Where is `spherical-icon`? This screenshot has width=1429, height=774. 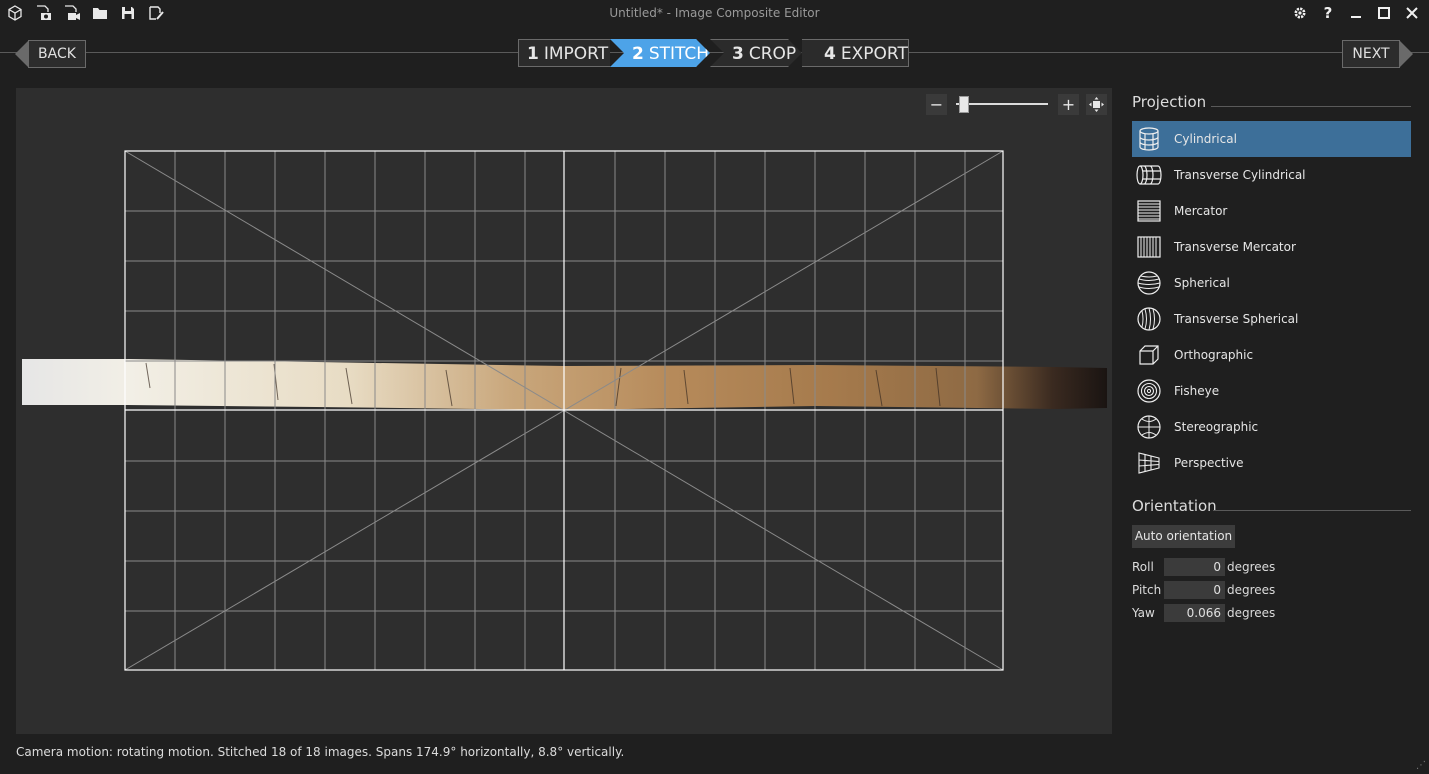
spherical-icon is located at coordinates (1149, 283).